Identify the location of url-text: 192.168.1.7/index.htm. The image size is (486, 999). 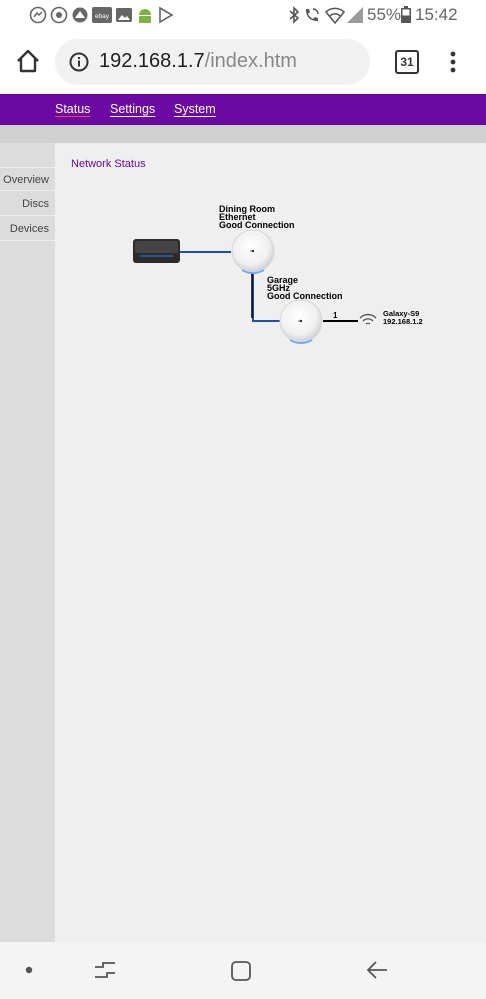
(198, 61).